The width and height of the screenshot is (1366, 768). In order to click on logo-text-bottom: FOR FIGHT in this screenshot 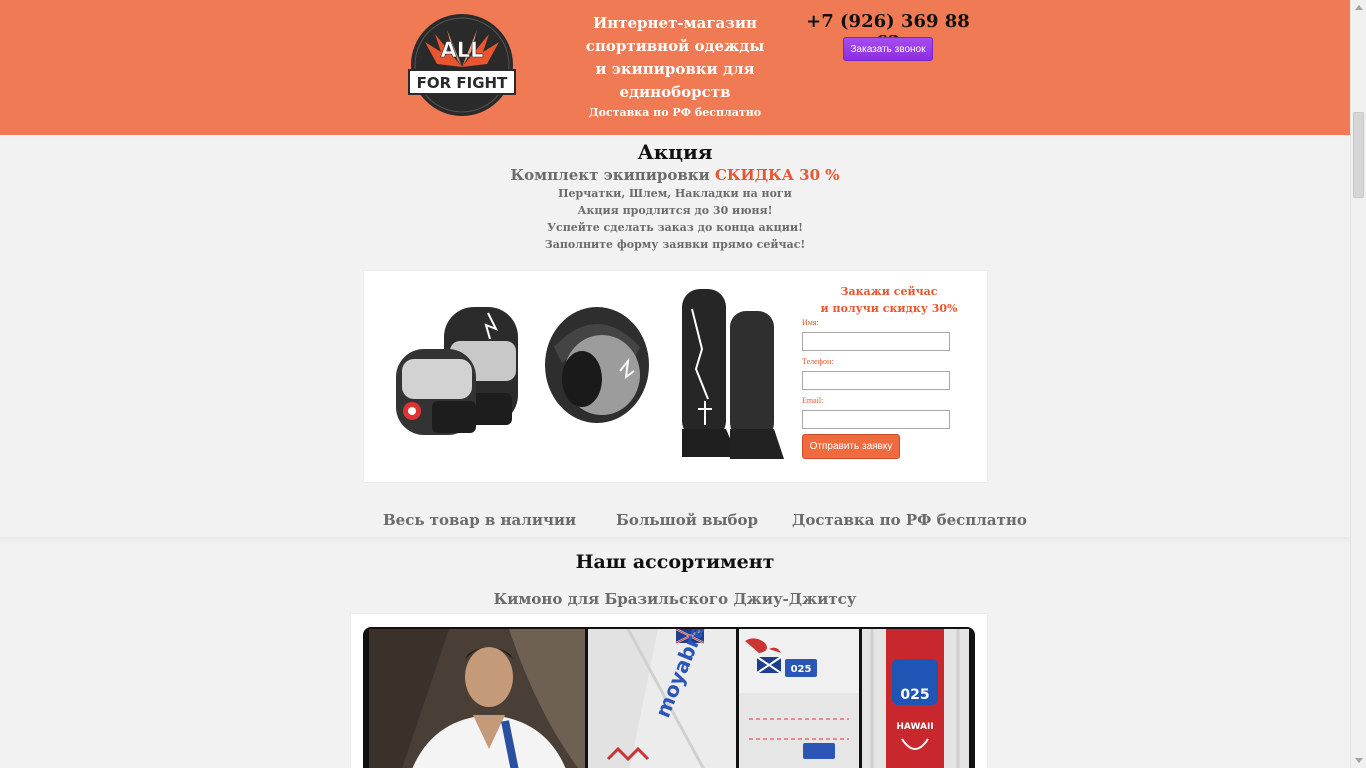, I will do `click(462, 83)`.